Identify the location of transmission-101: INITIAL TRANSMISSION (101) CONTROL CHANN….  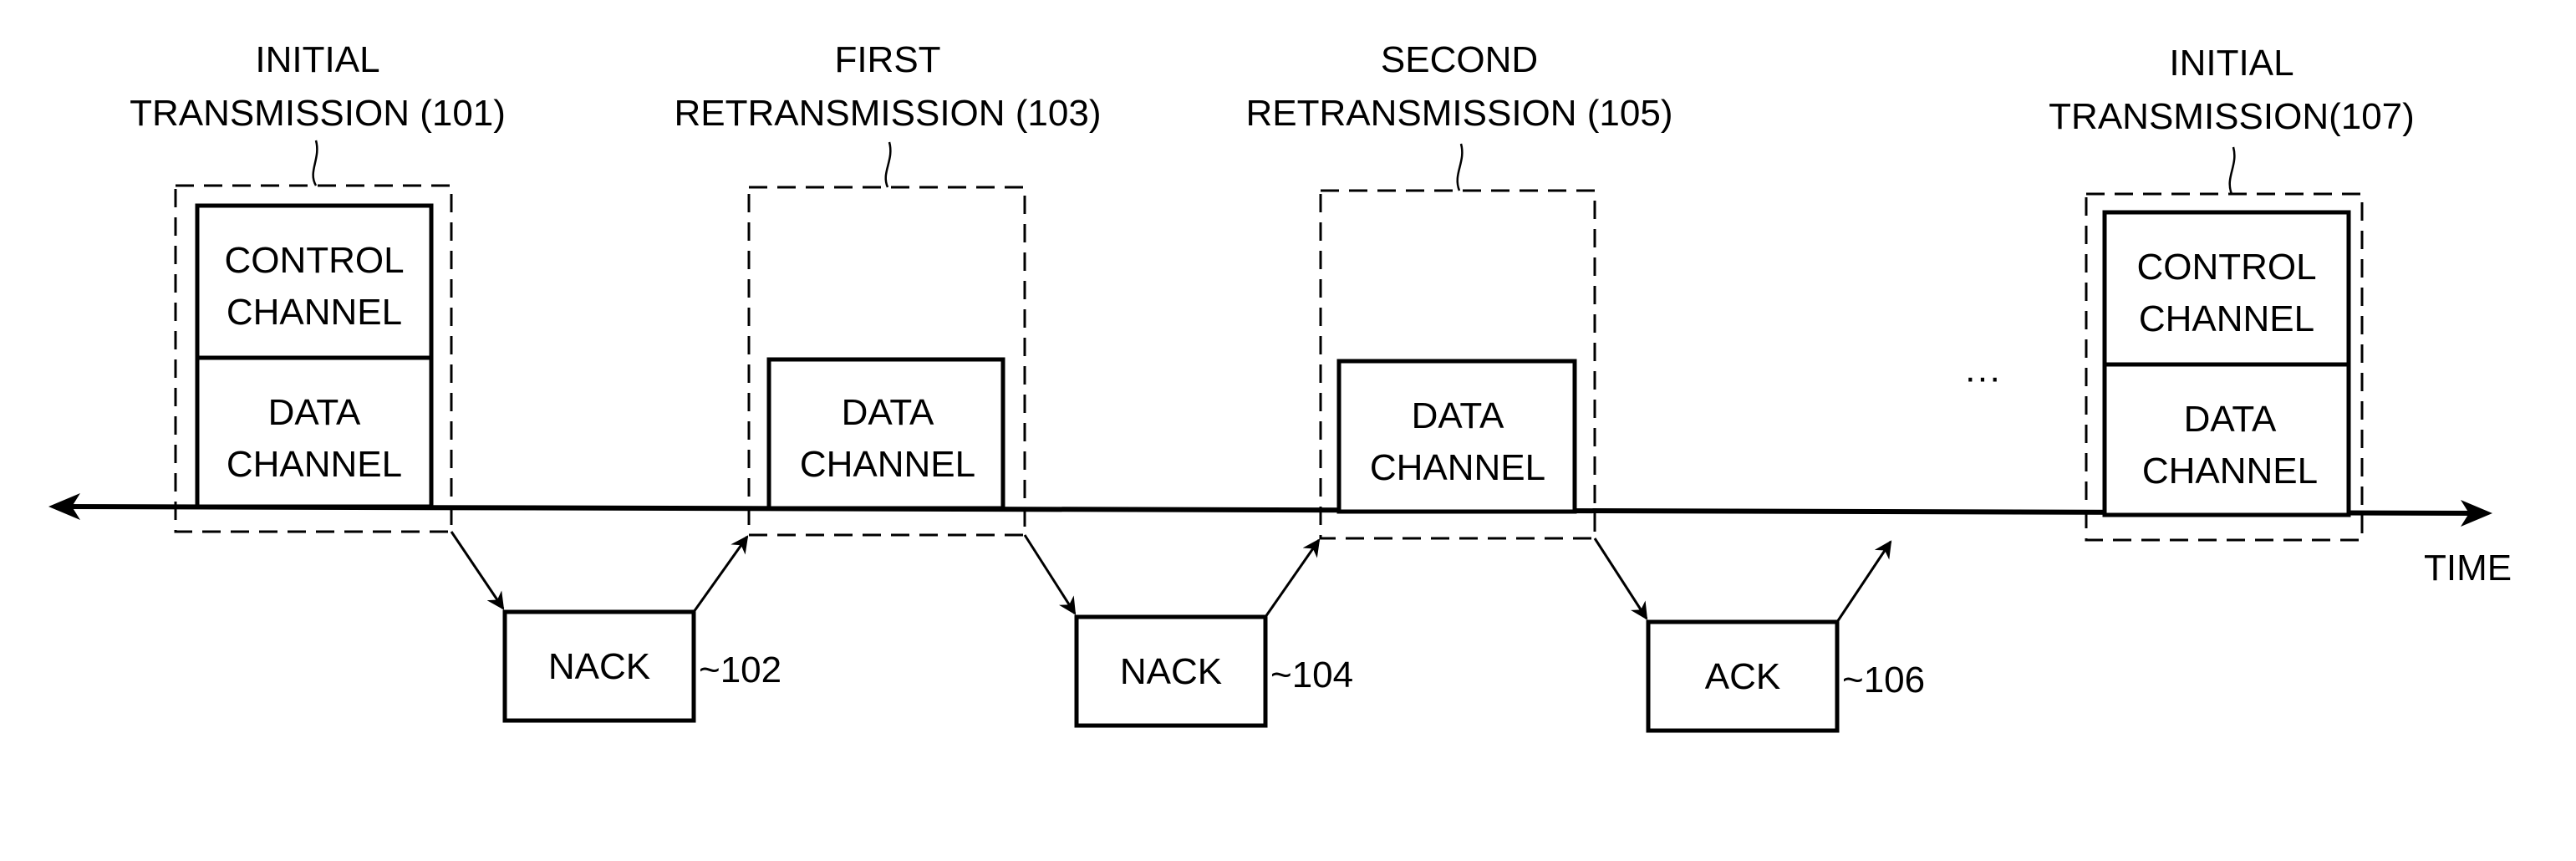
(318, 286).